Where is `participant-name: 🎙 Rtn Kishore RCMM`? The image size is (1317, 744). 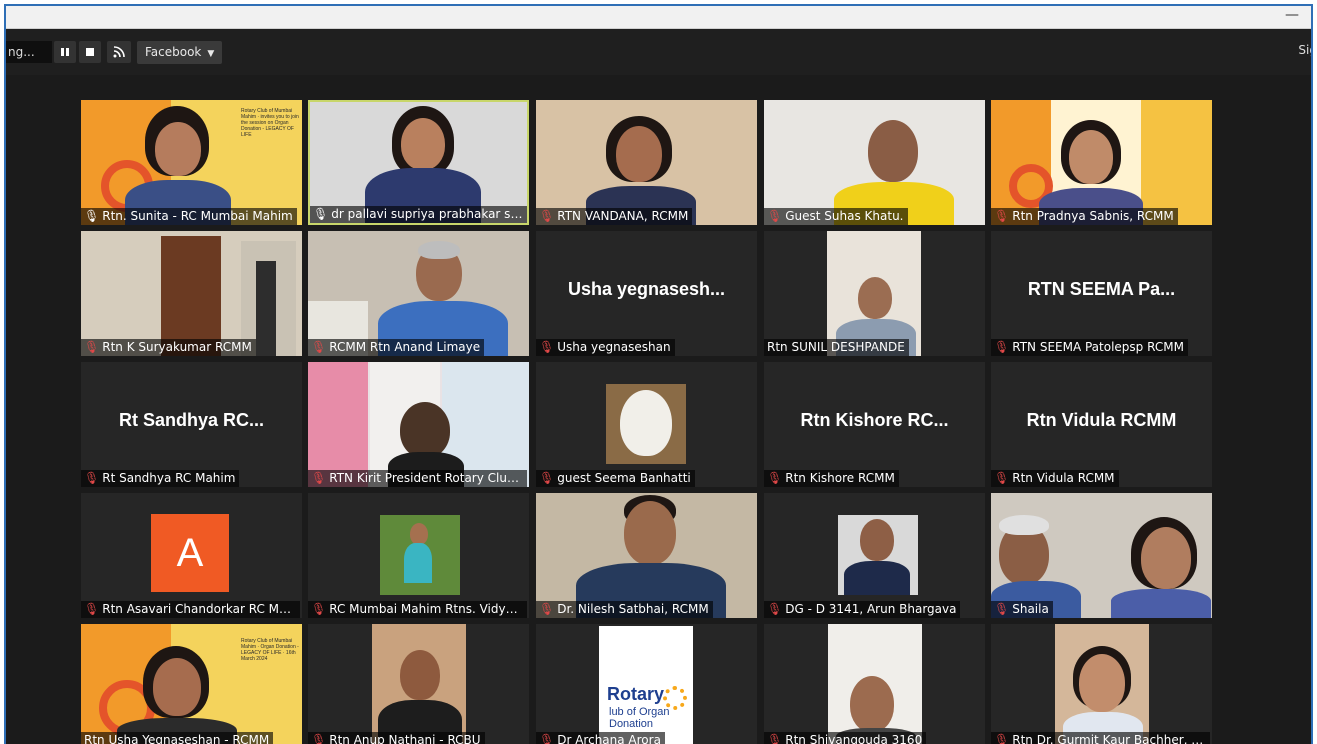
participant-name: 🎙 Rtn Kishore RCMM is located at coordinates (831, 478).